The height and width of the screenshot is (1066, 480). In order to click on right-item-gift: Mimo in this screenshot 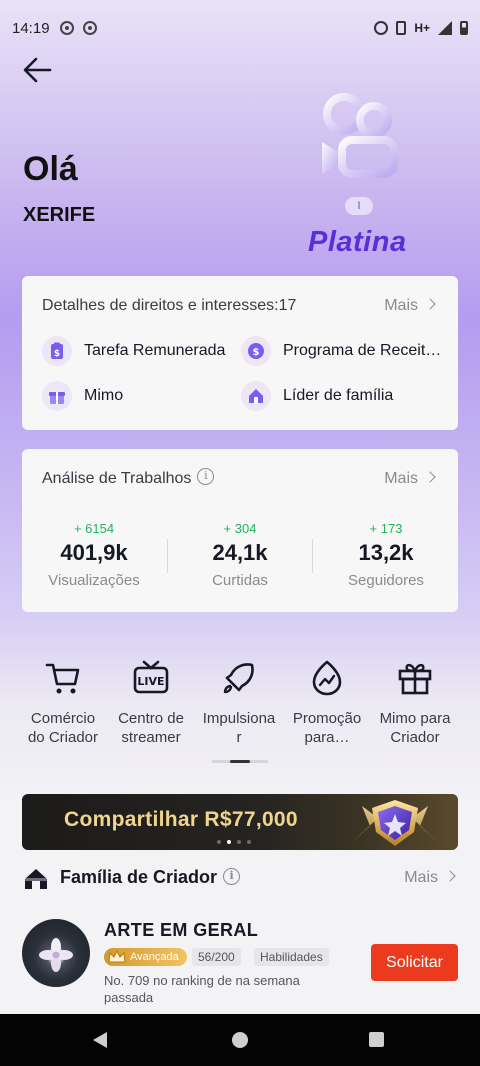, I will do `click(82, 396)`.